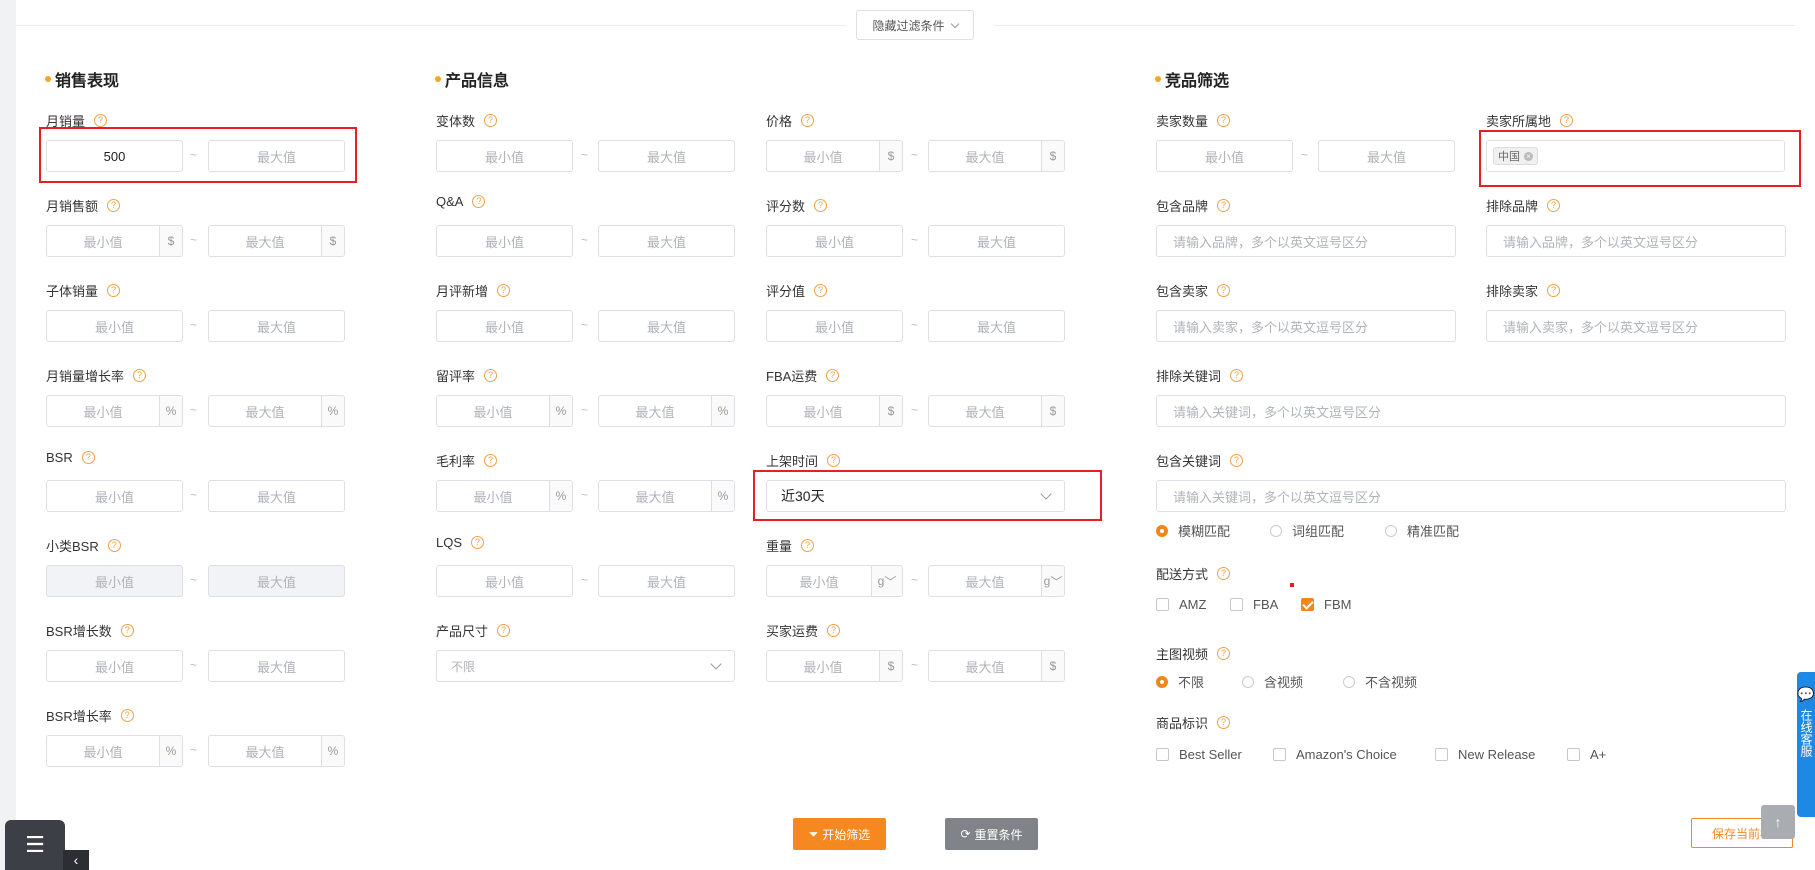  Describe the element at coordinates (666, 156) in the screenshot. I see `variants-max-input: 最大值` at that location.